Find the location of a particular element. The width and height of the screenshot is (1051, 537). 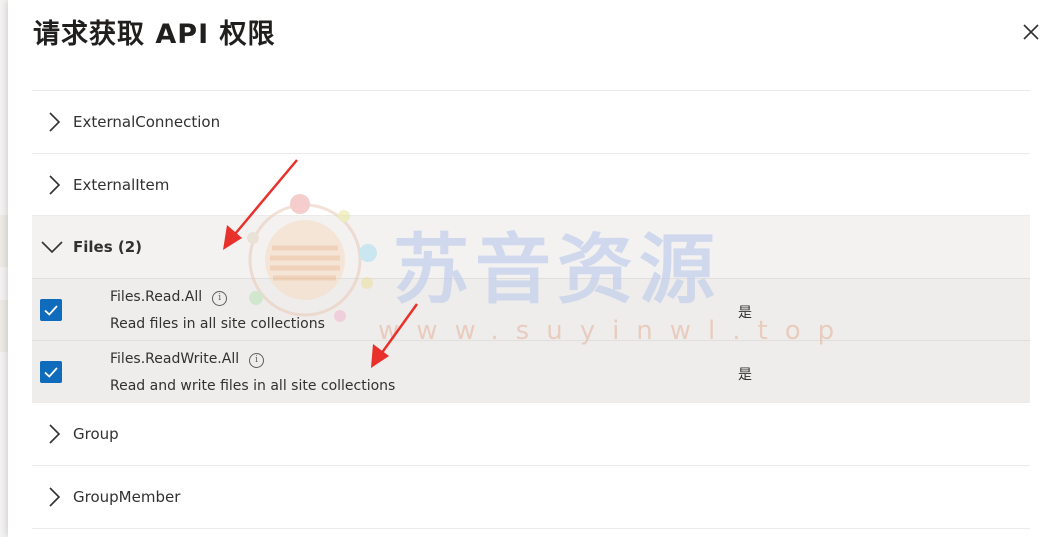

group-row-group: Group is located at coordinates (531, 433).